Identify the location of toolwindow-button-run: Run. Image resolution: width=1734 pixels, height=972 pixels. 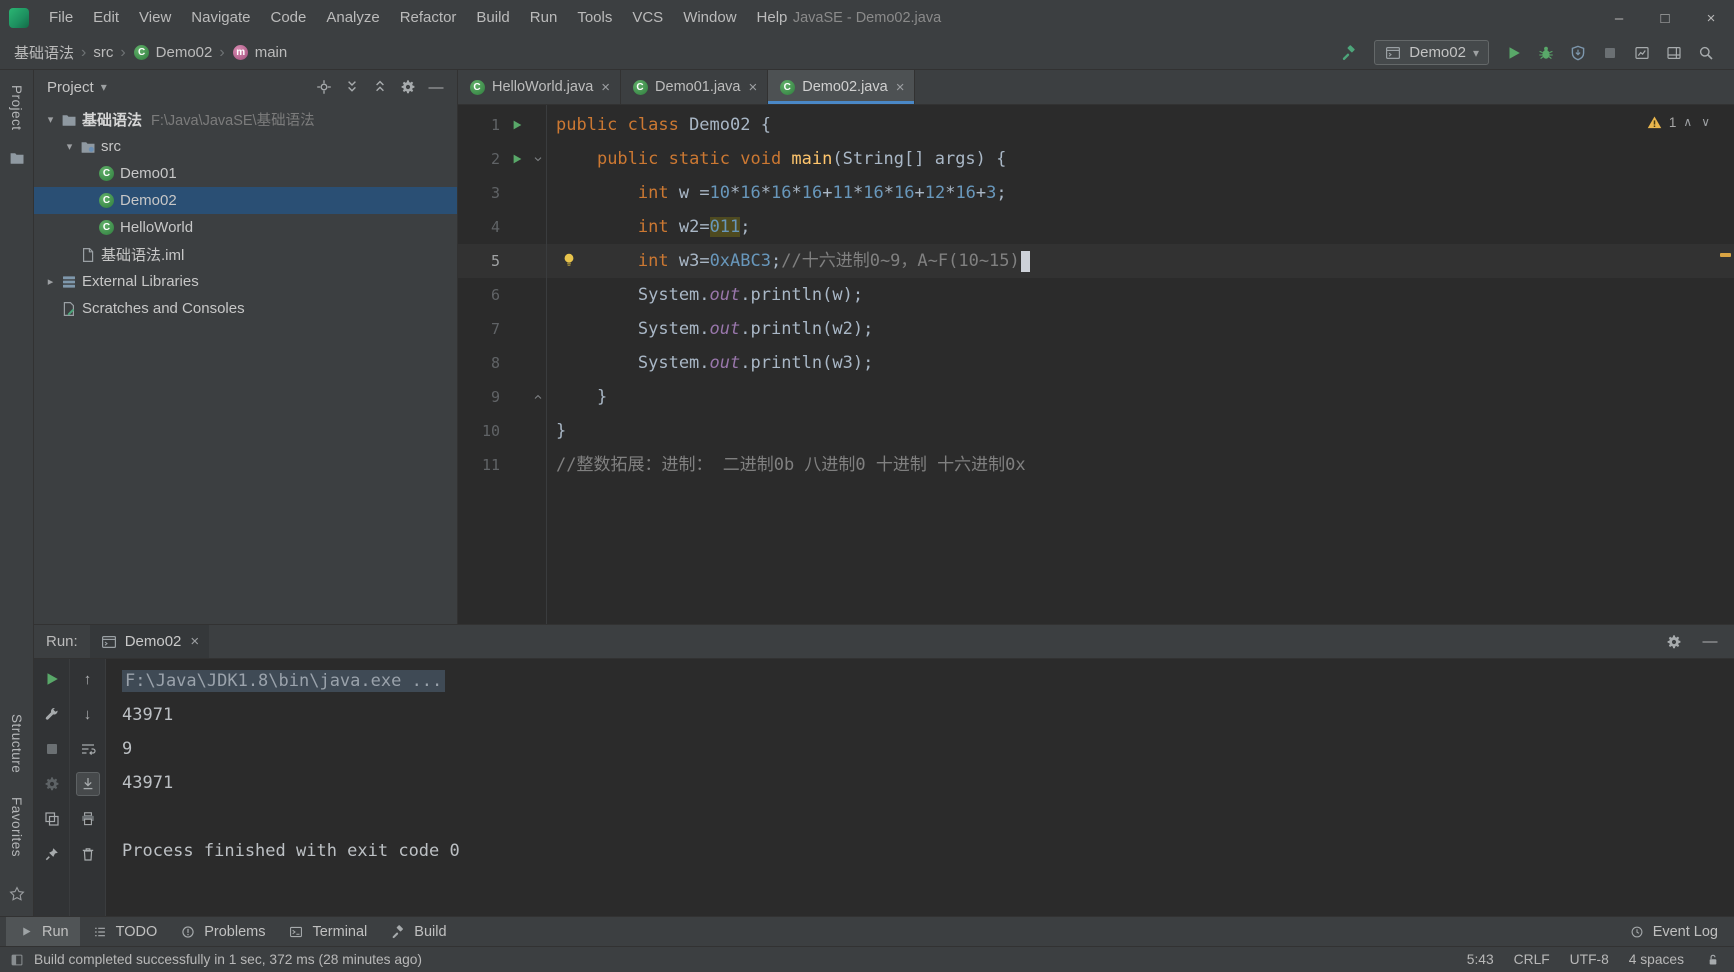
(43, 931).